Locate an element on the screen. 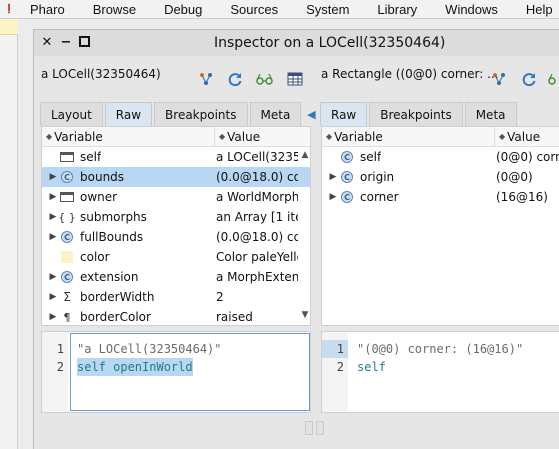  table-header: ◆ Variable ◆ Value is located at coordinates (176, 137).